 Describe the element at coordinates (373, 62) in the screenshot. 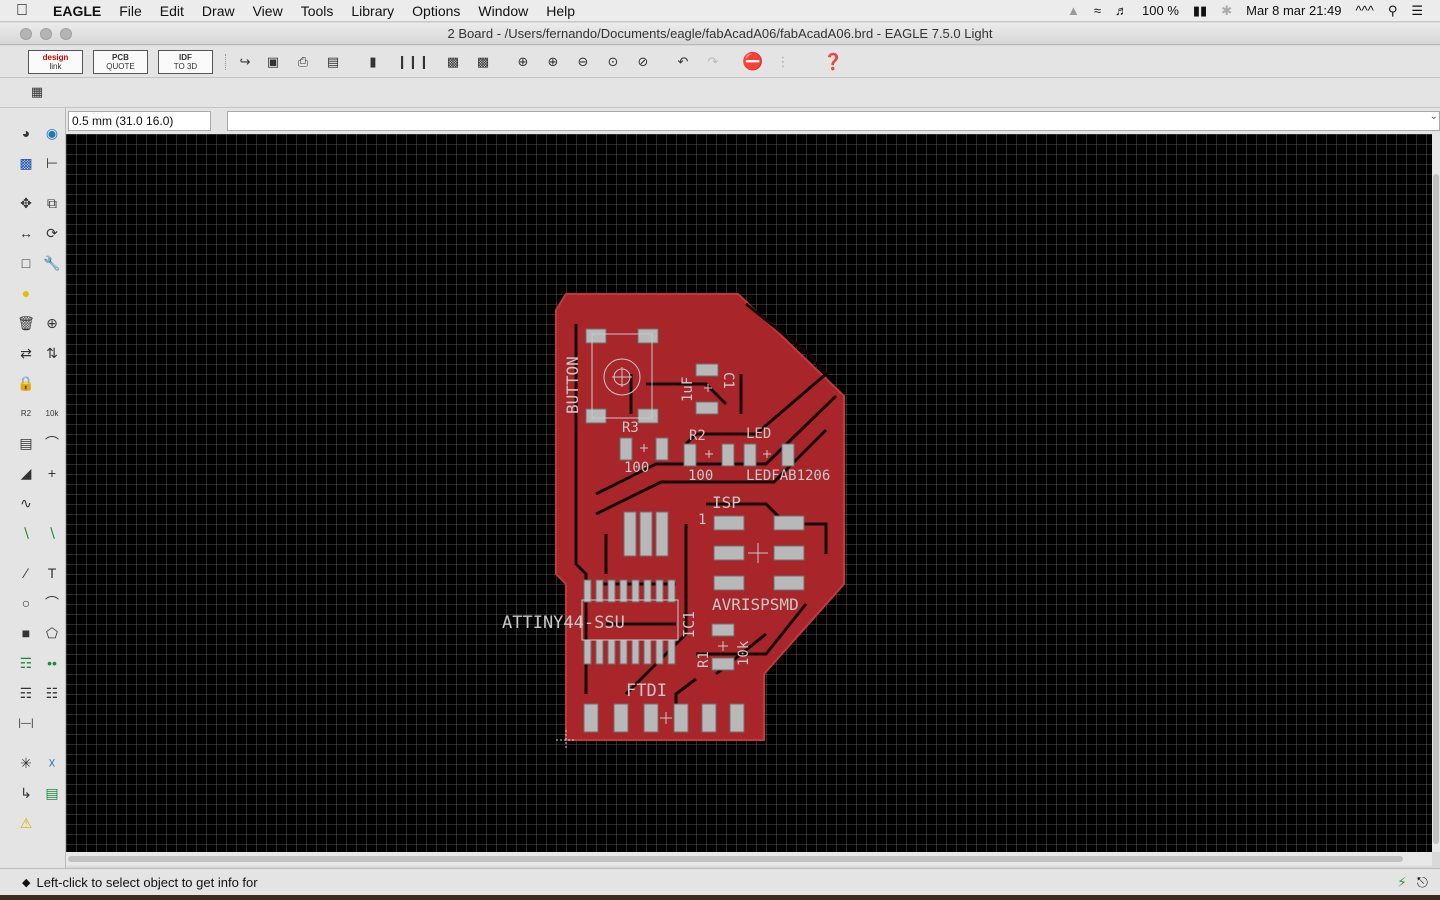

I see `script-icon: ▮` at that location.